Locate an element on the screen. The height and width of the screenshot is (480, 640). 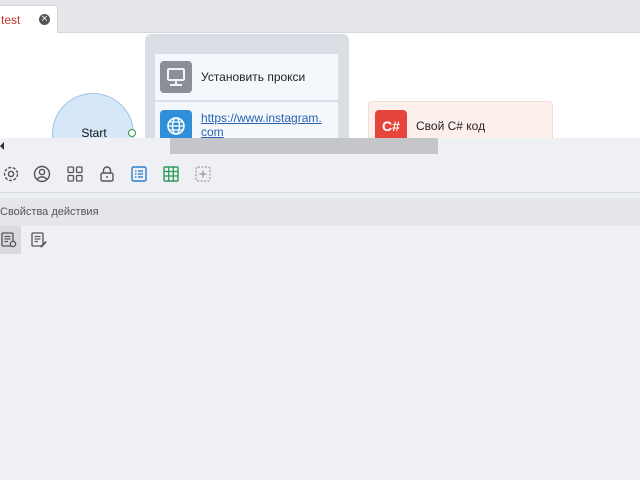
list-icon is located at coordinates (139, 174).